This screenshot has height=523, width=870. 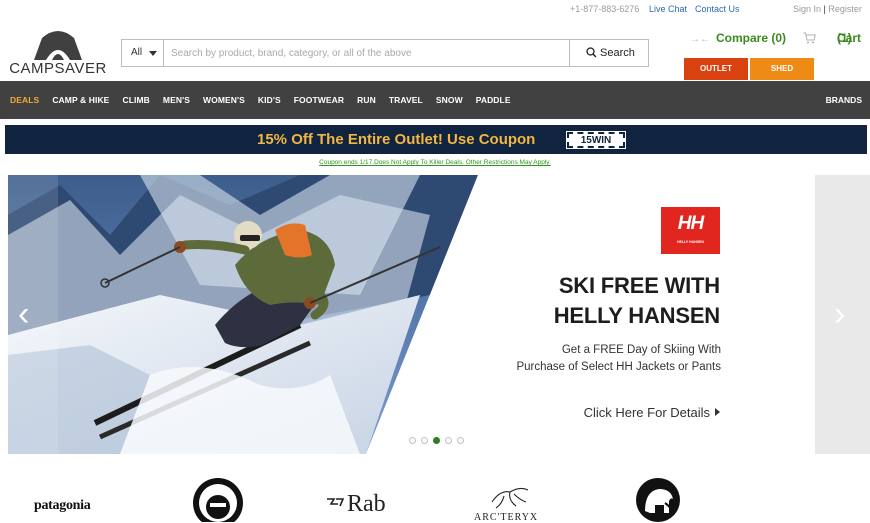 I want to click on hh-logo-mark: HH, so click(x=690, y=223).